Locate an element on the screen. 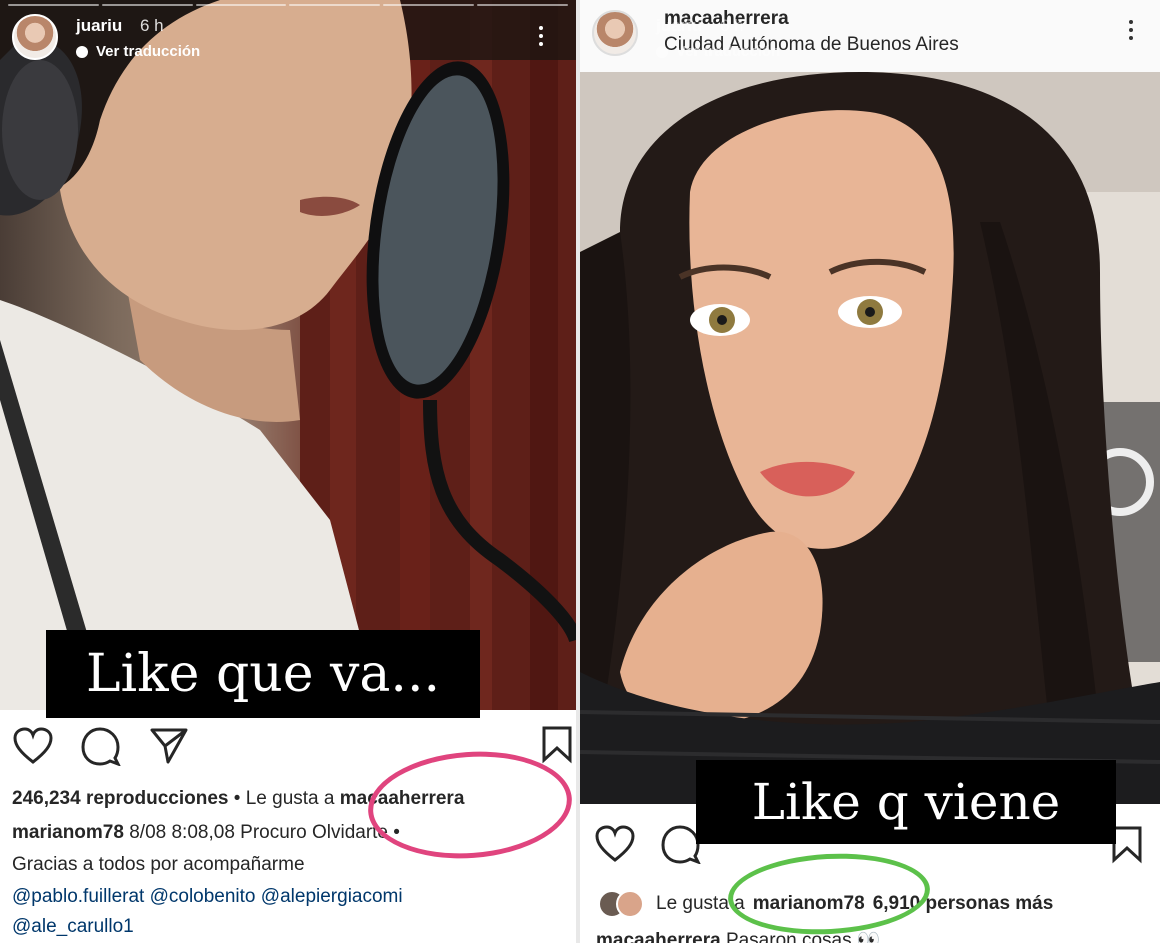 This screenshot has height=943, width=1160. liked-line: Le gusta a marianom78 6,910 personas más is located at coordinates (825, 904).